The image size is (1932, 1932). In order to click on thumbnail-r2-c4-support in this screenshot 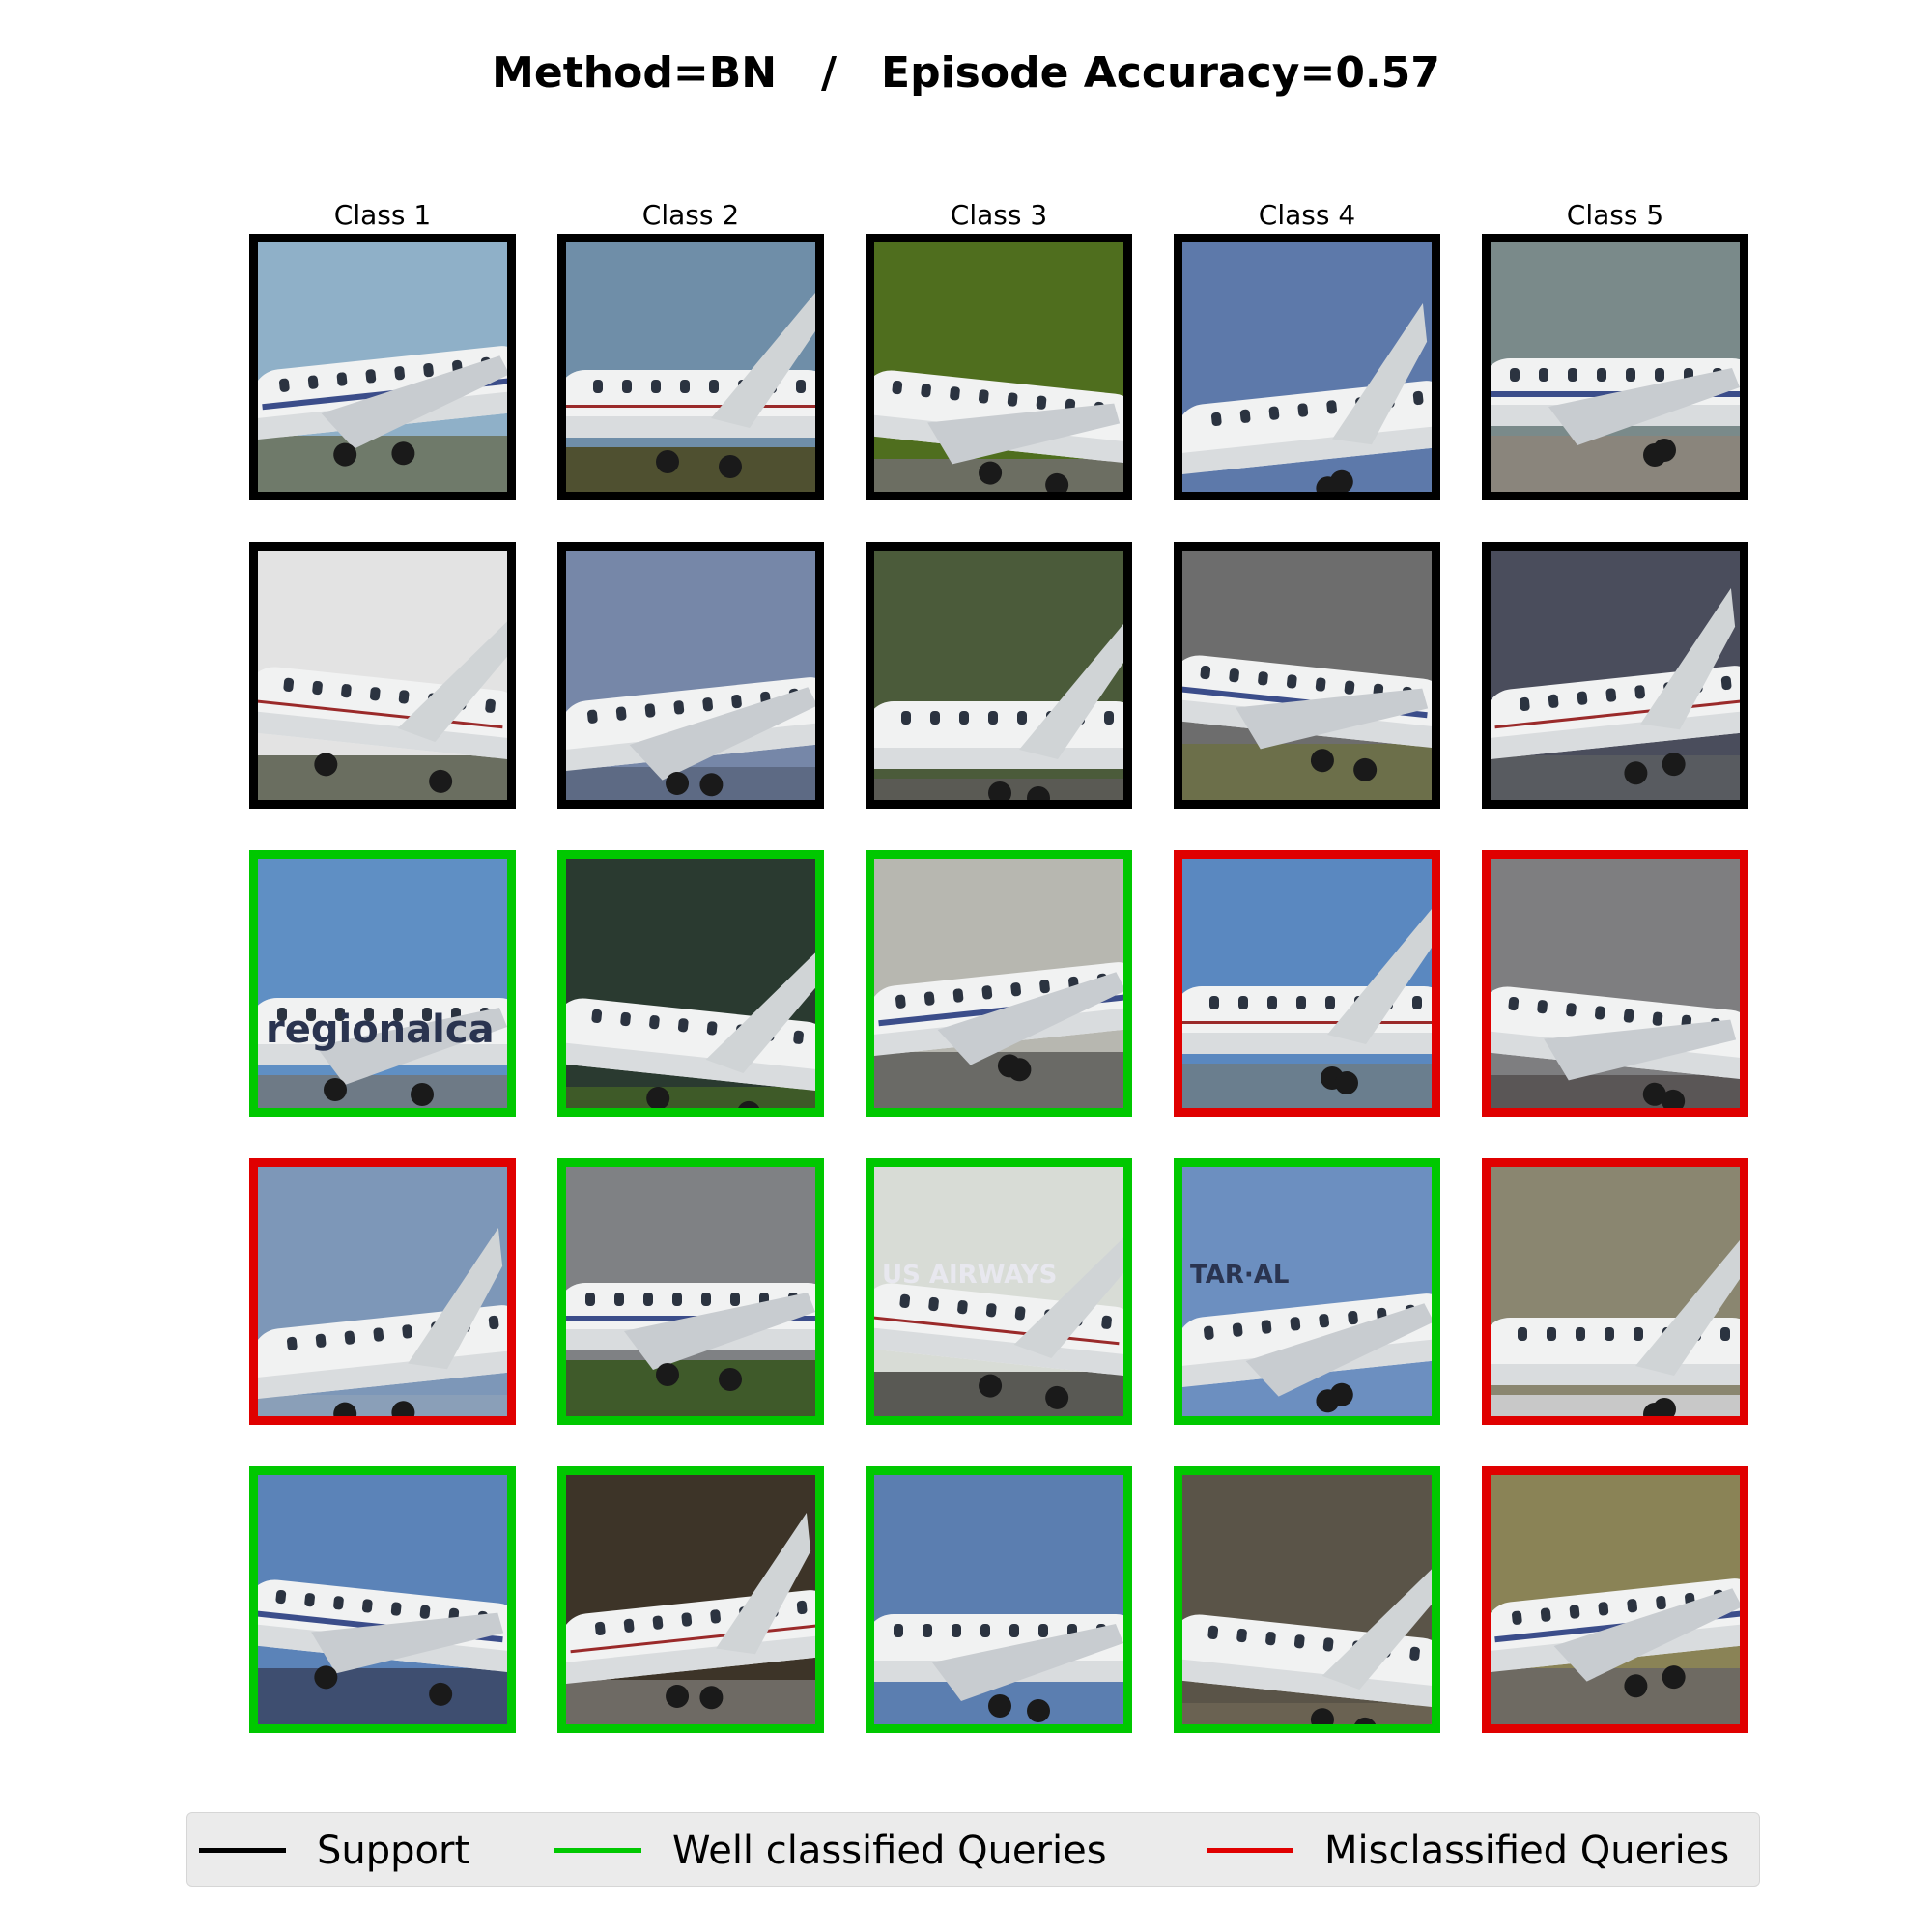, I will do `click(1307, 675)`.